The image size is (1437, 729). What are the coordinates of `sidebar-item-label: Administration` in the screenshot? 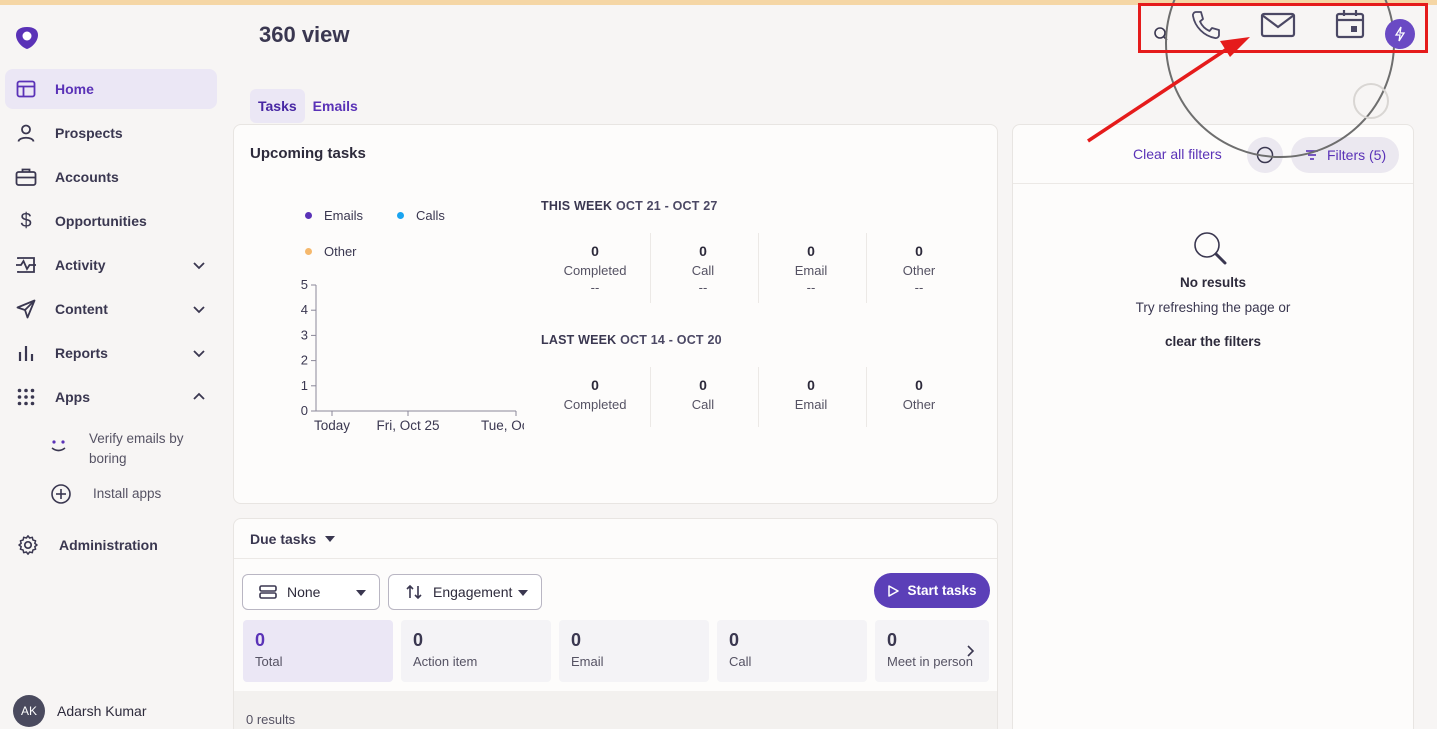 It's located at (108, 545).